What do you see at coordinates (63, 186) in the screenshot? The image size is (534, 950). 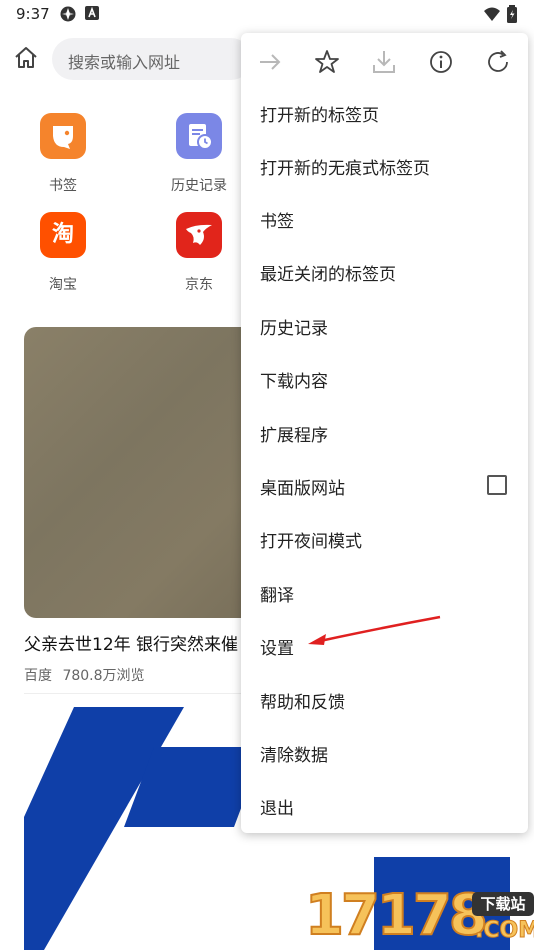 I see `shortcut-label: 书签` at bounding box center [63, 186].